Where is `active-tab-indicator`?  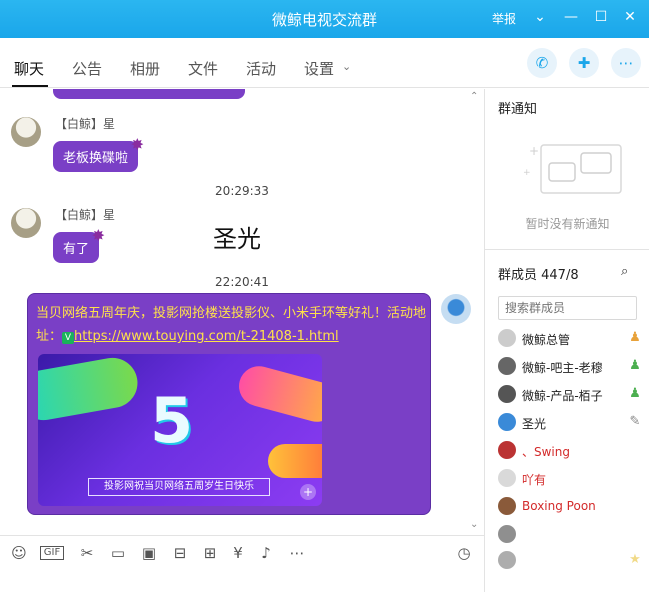
active-tab-indicator is located at coordinates (30, 86).